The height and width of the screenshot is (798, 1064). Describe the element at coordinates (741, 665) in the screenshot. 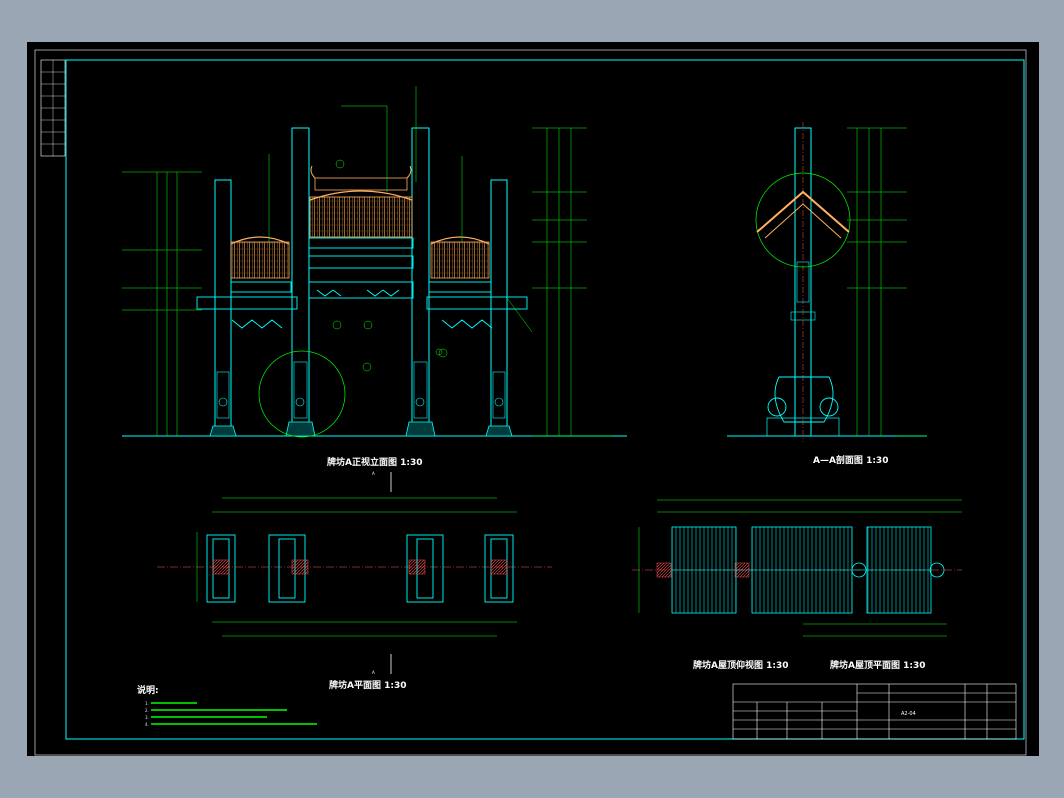

I see `roof-bottom-title: 牌坊A屋顶仰视图 1:30` at that location.